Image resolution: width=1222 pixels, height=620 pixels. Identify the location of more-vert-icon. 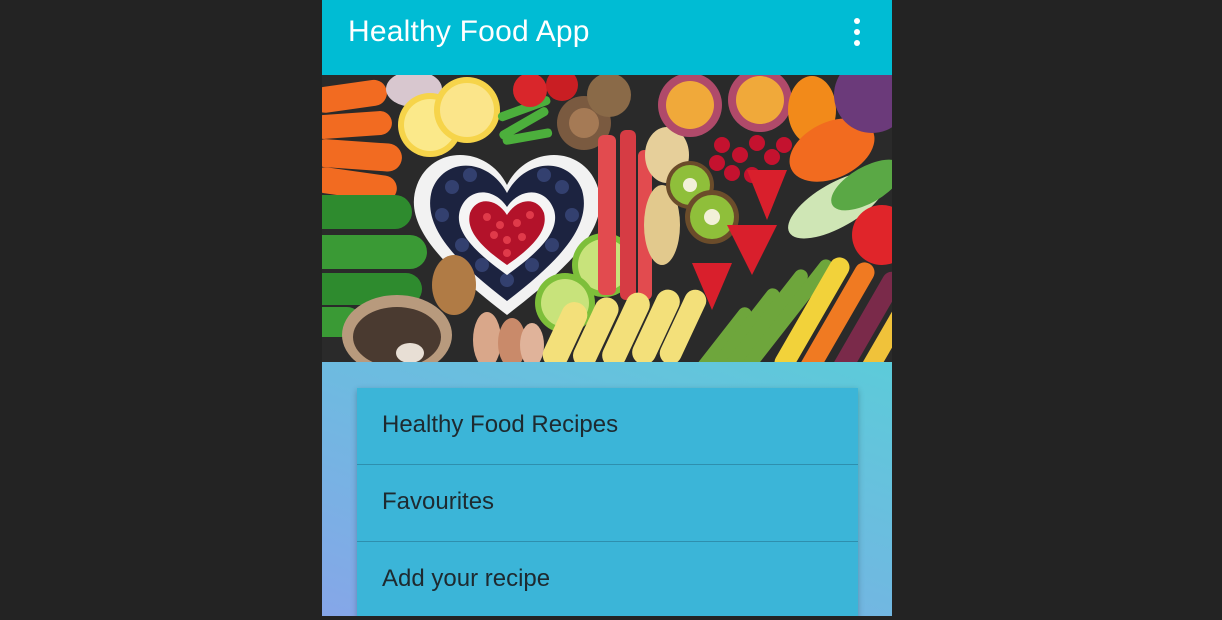
(857, 32).